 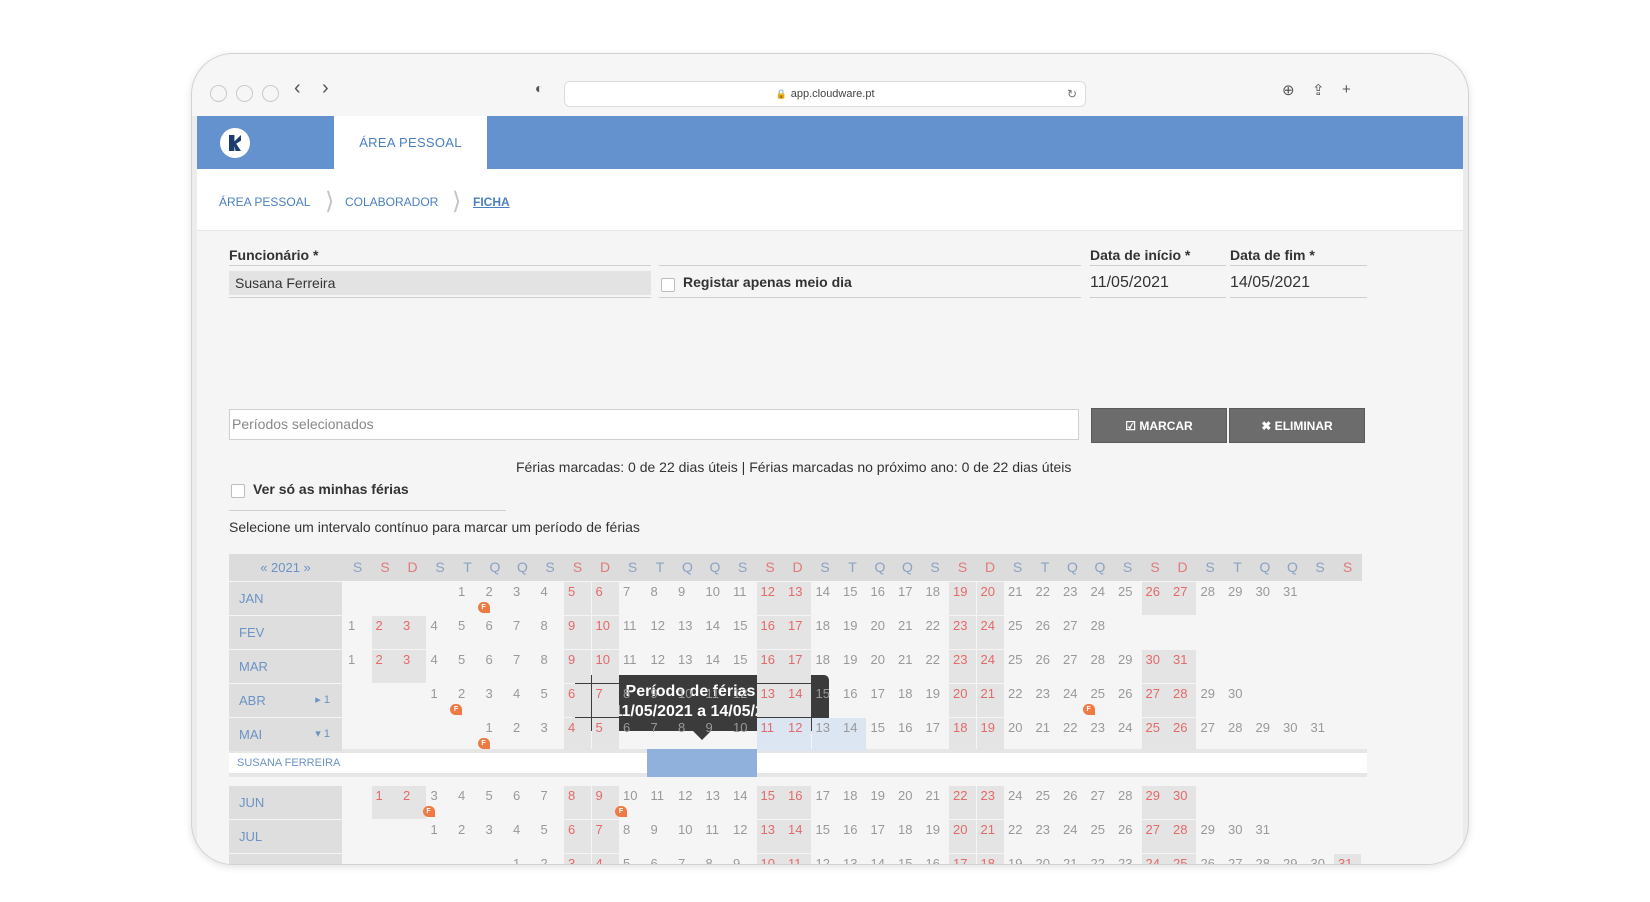 I want to click on tab-area-pessoal: ÁREA PESSOAL, so click(x=410, y=142).